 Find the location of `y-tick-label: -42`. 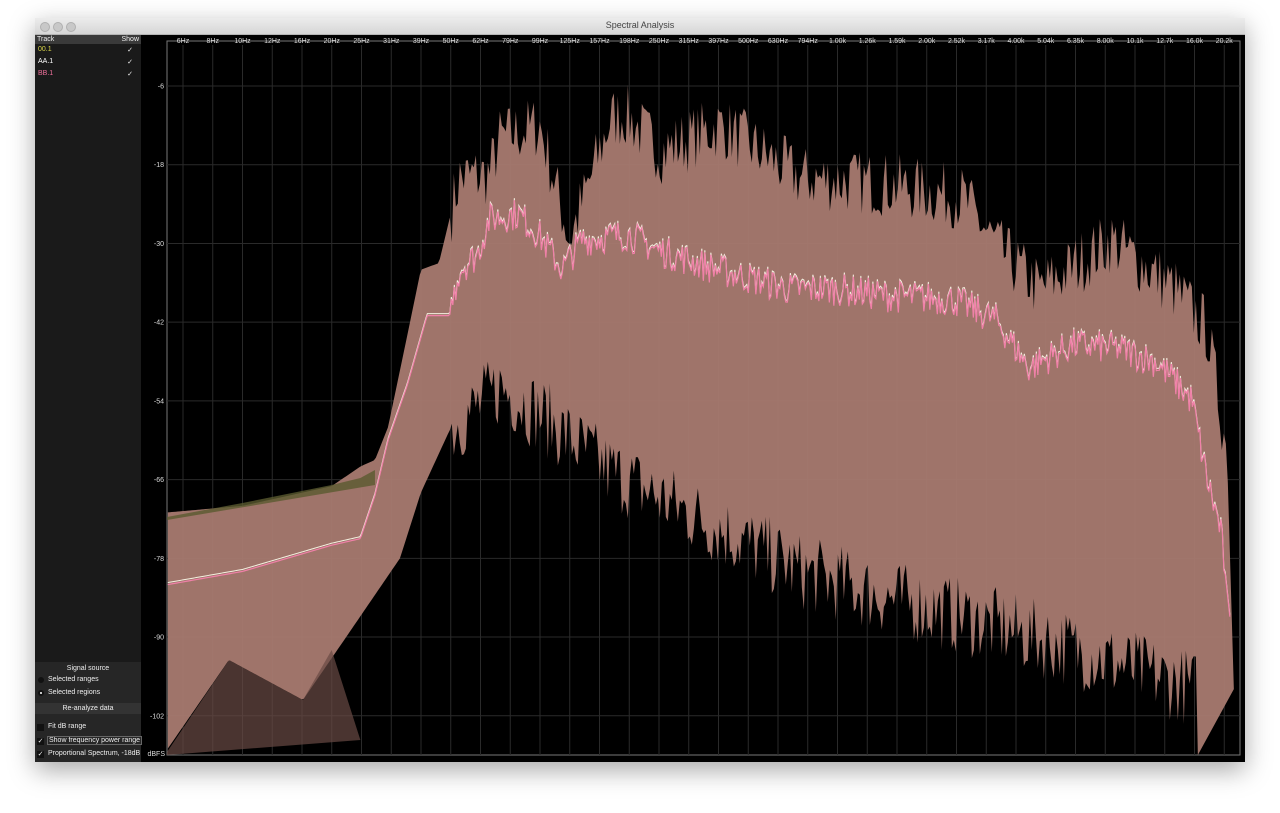

y-tick-label: -42 is located at coordinates (159, 323).